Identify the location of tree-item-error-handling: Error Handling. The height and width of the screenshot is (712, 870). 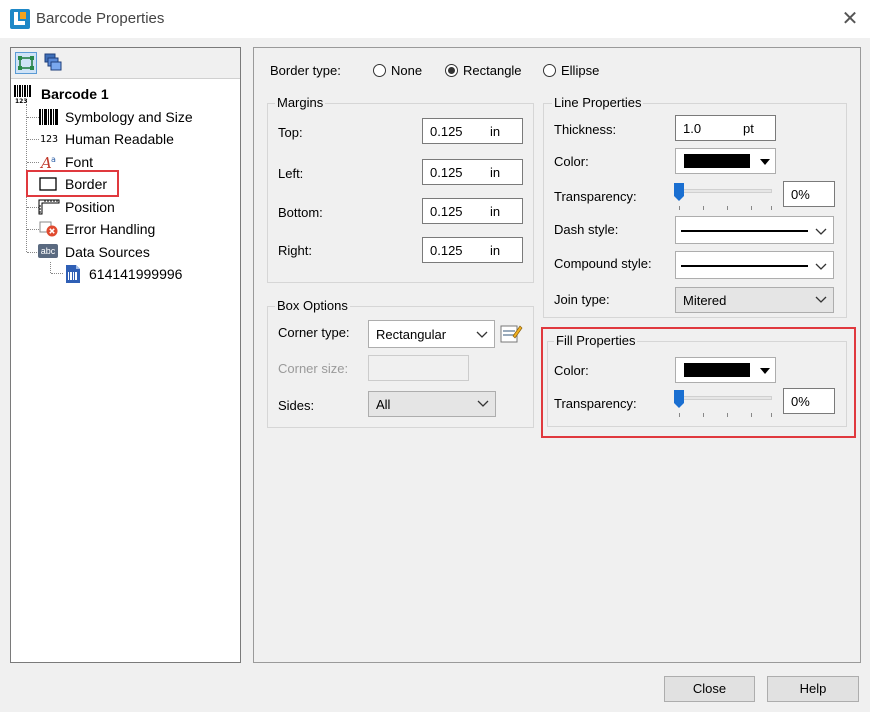
(110, 229).